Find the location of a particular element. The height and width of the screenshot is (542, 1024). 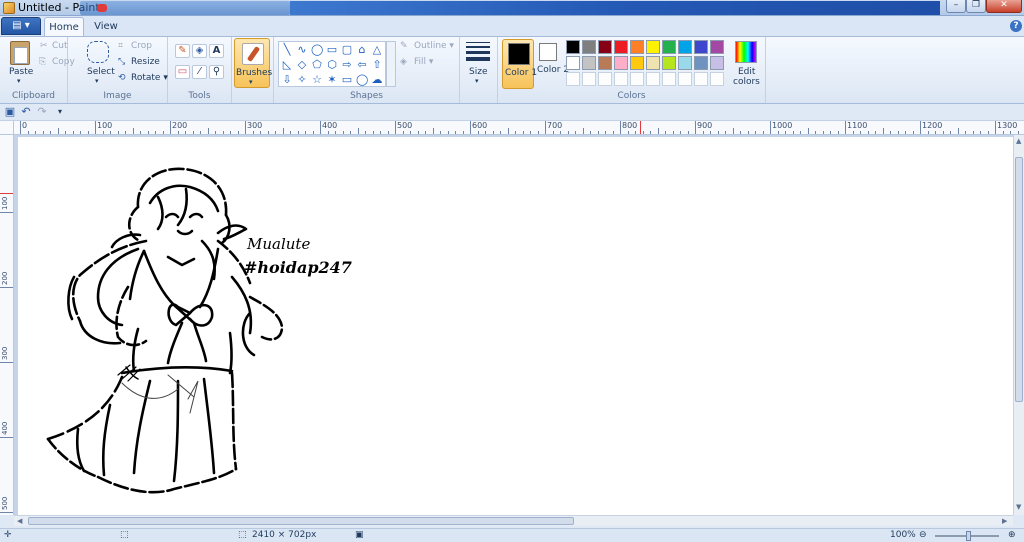

edit-colors-icon is located at coordinates (746, 52).